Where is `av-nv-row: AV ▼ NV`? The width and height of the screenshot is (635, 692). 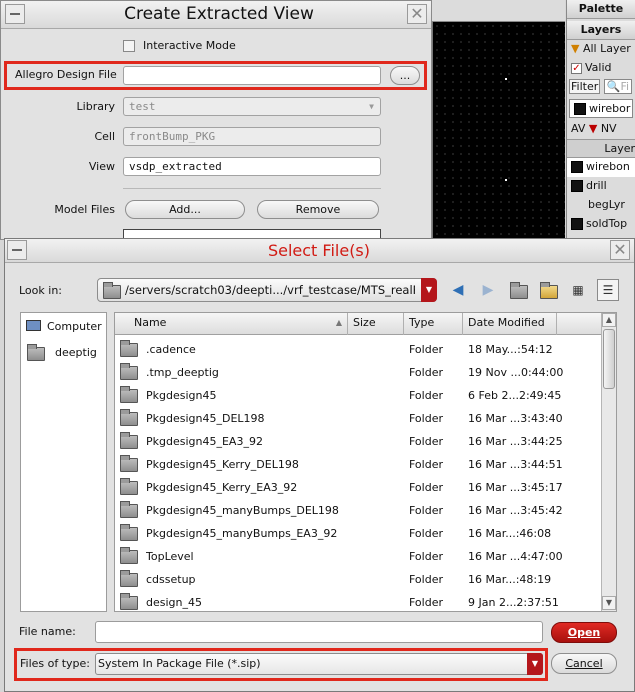
av-nv-row: AV ▼ NV is located at coordinates (601, 129).